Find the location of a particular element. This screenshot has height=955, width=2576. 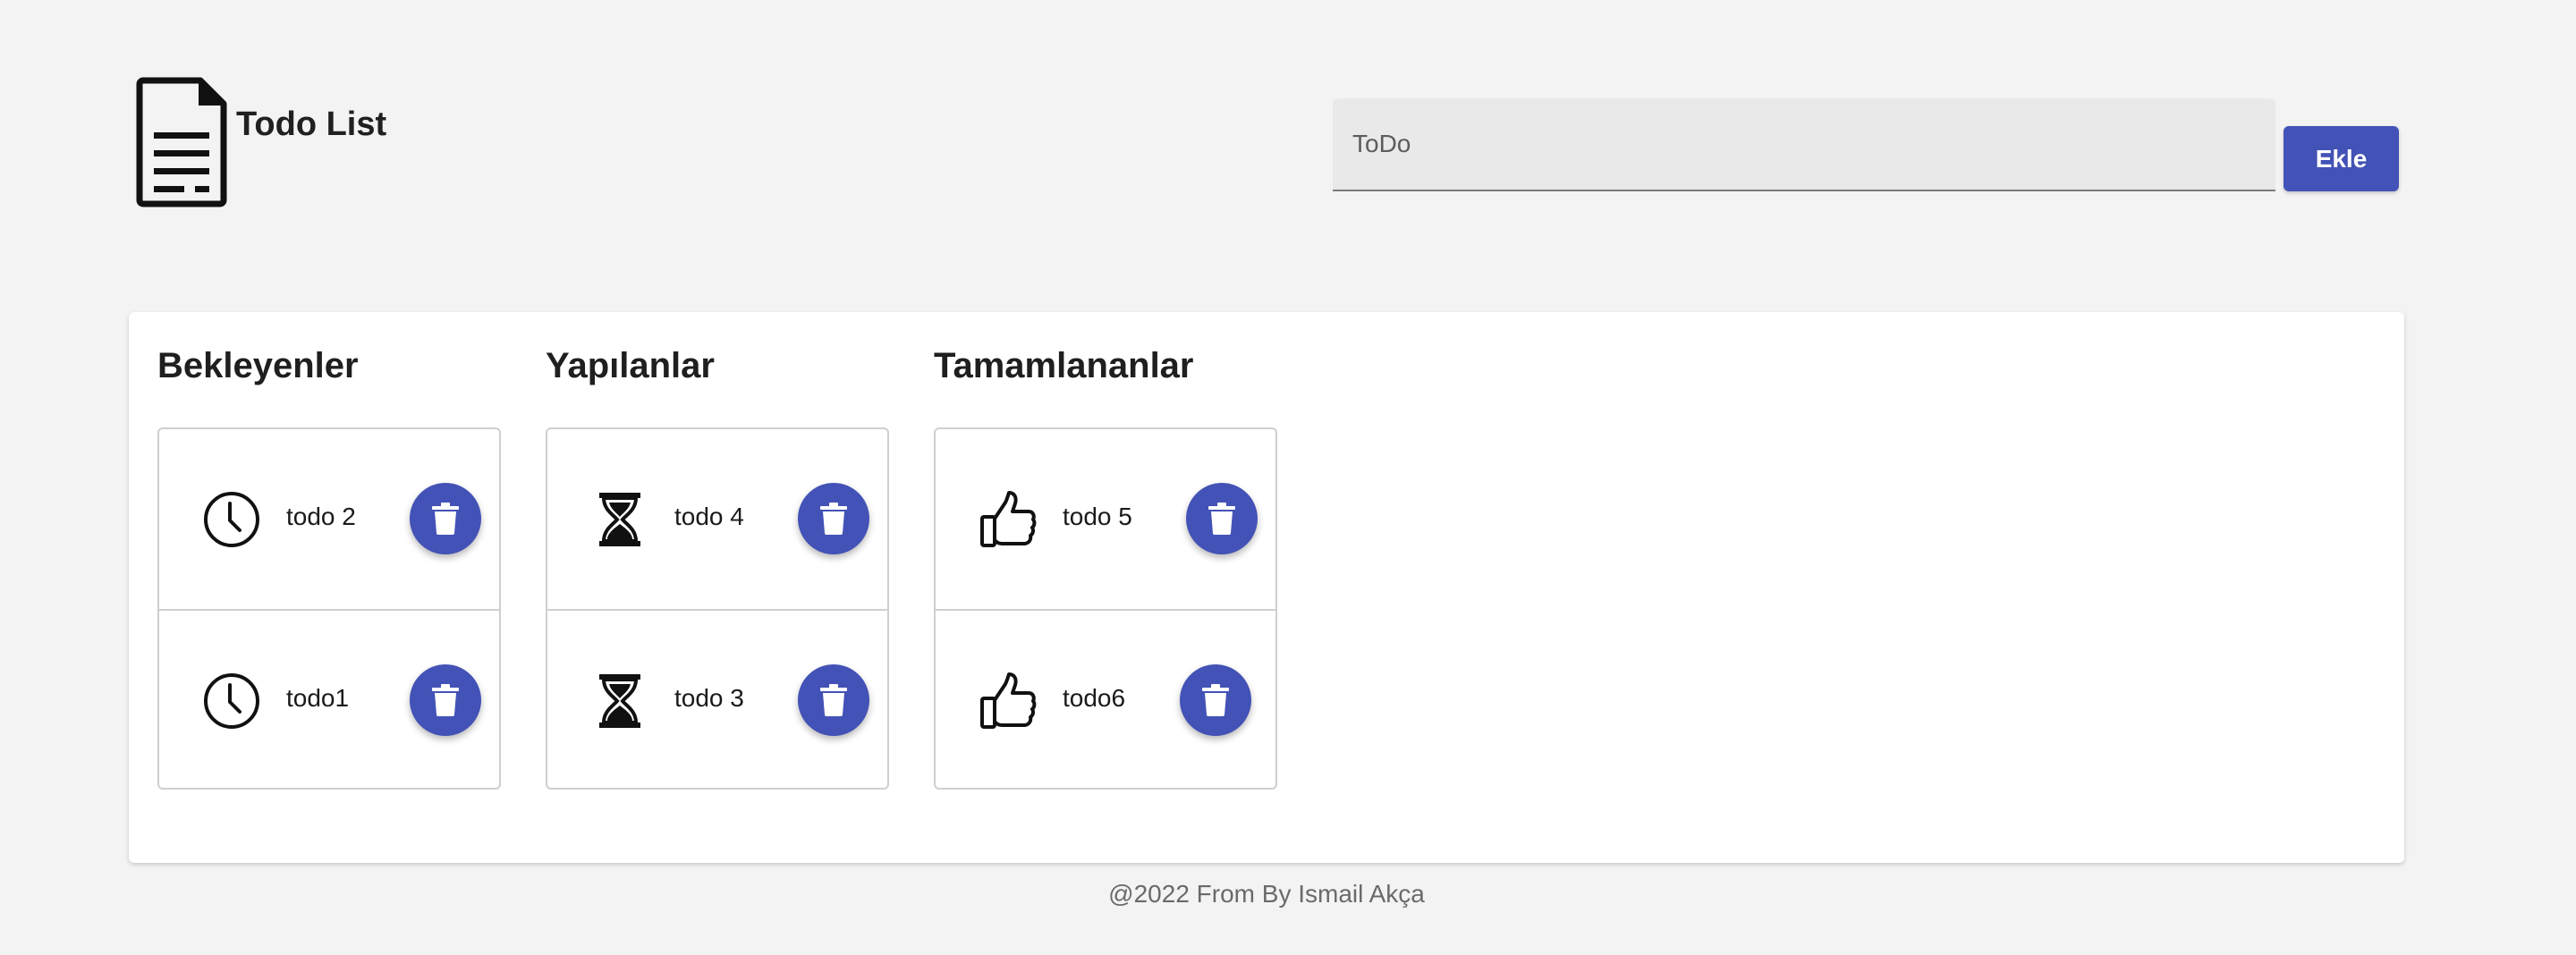

document-icon is located at coordinates (181, 142).